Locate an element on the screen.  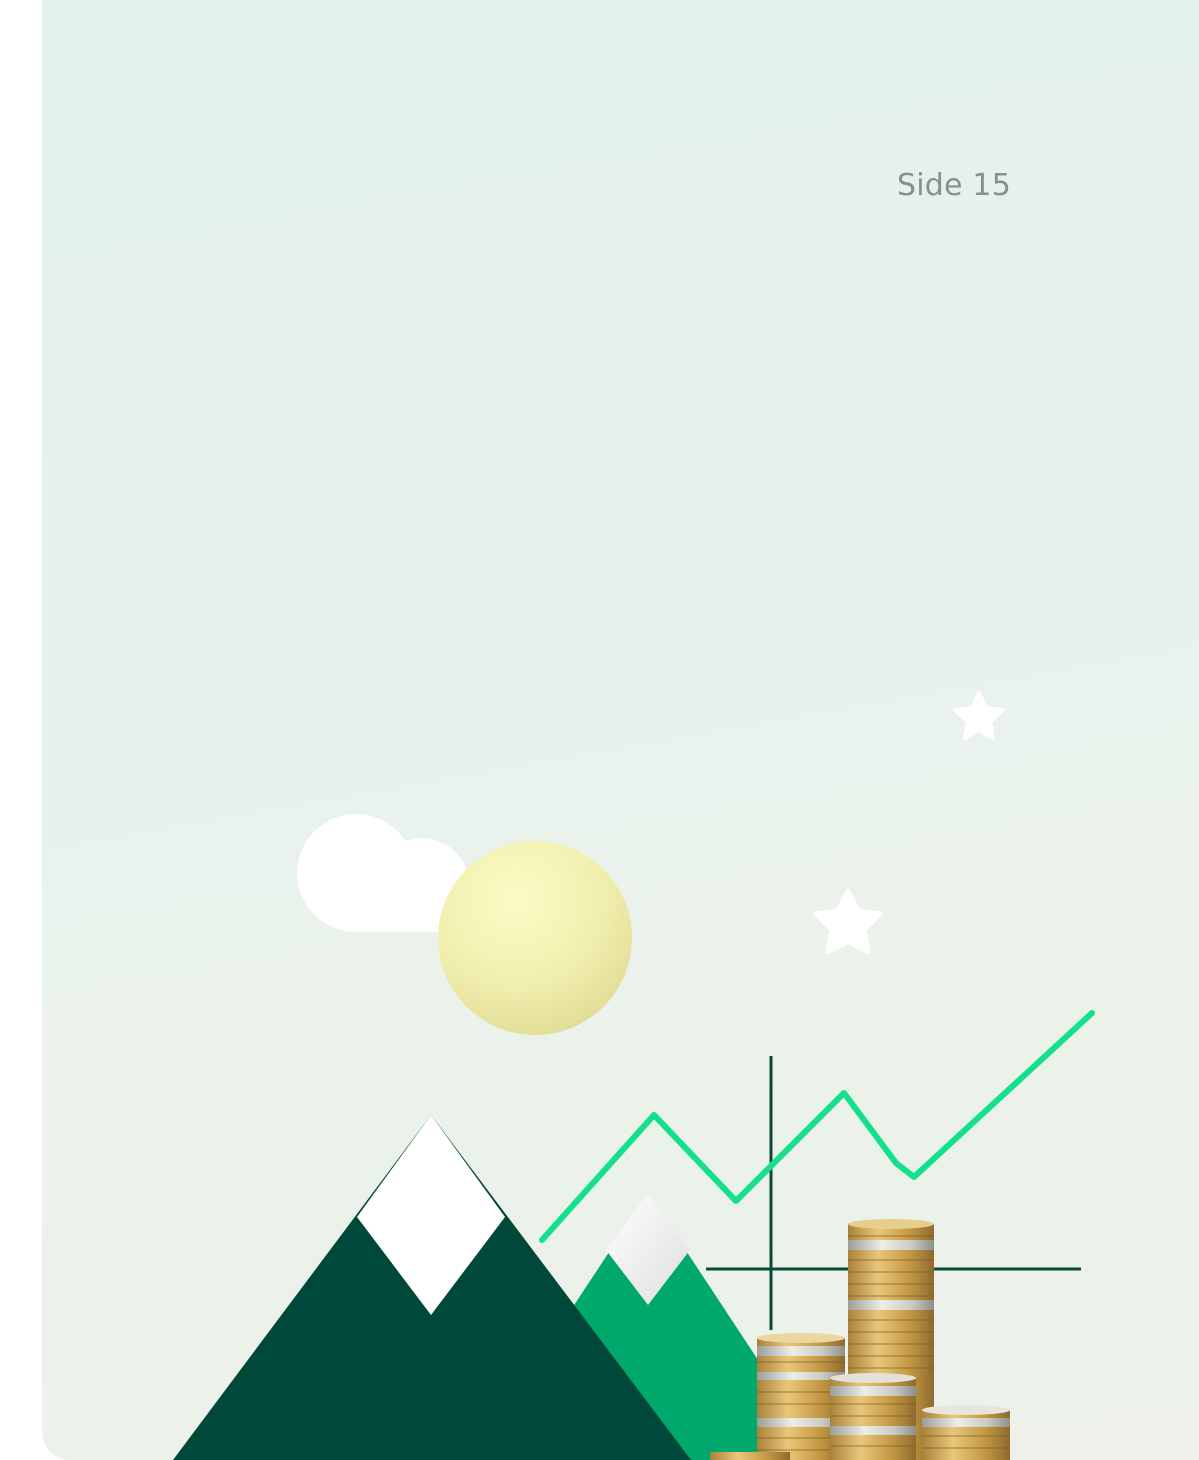
sun-icon is located at coordinates (535, 938).